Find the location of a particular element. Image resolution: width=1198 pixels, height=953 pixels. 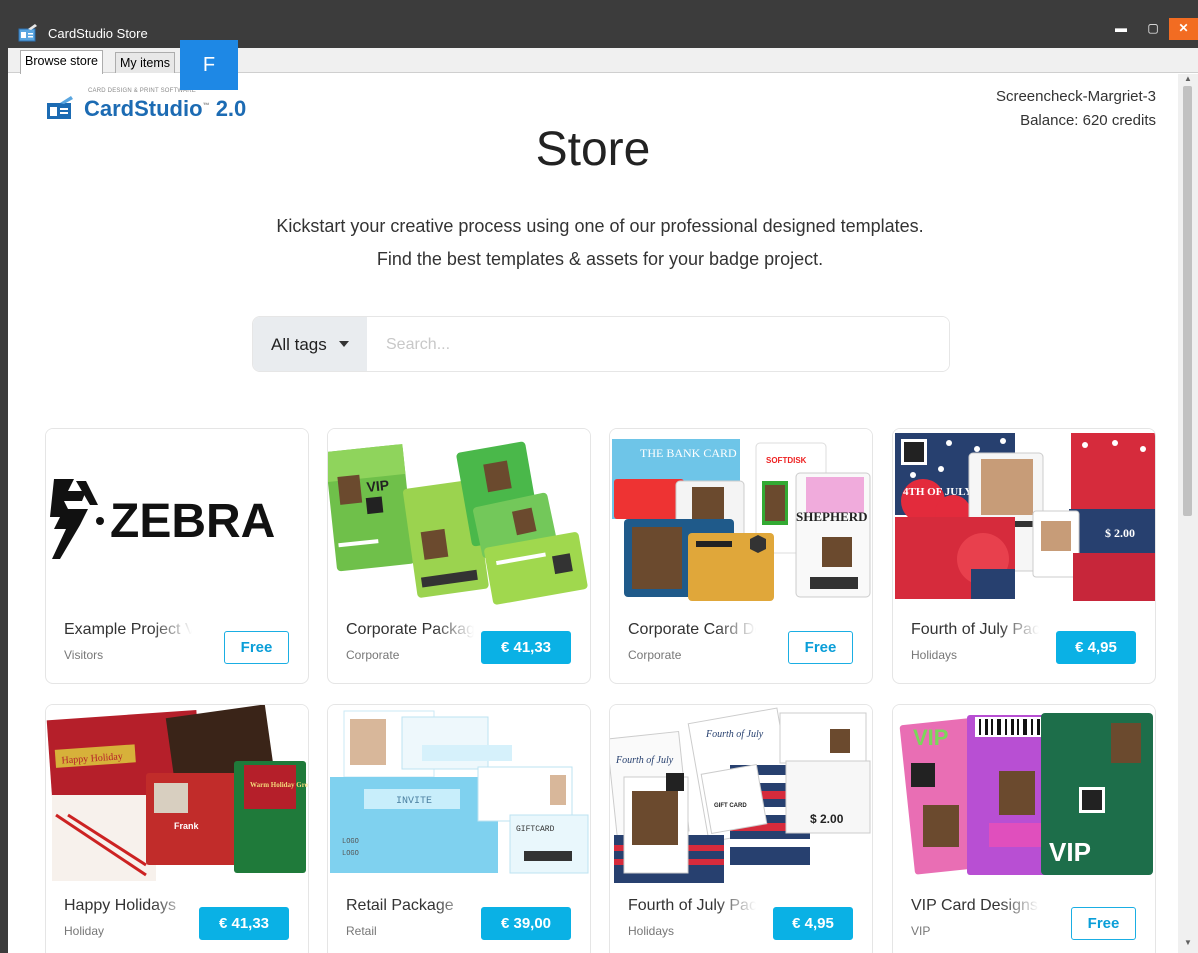

product-thumbnail: 4TH OF JULY $ 2.00 is located at coordinates (1024, 518).